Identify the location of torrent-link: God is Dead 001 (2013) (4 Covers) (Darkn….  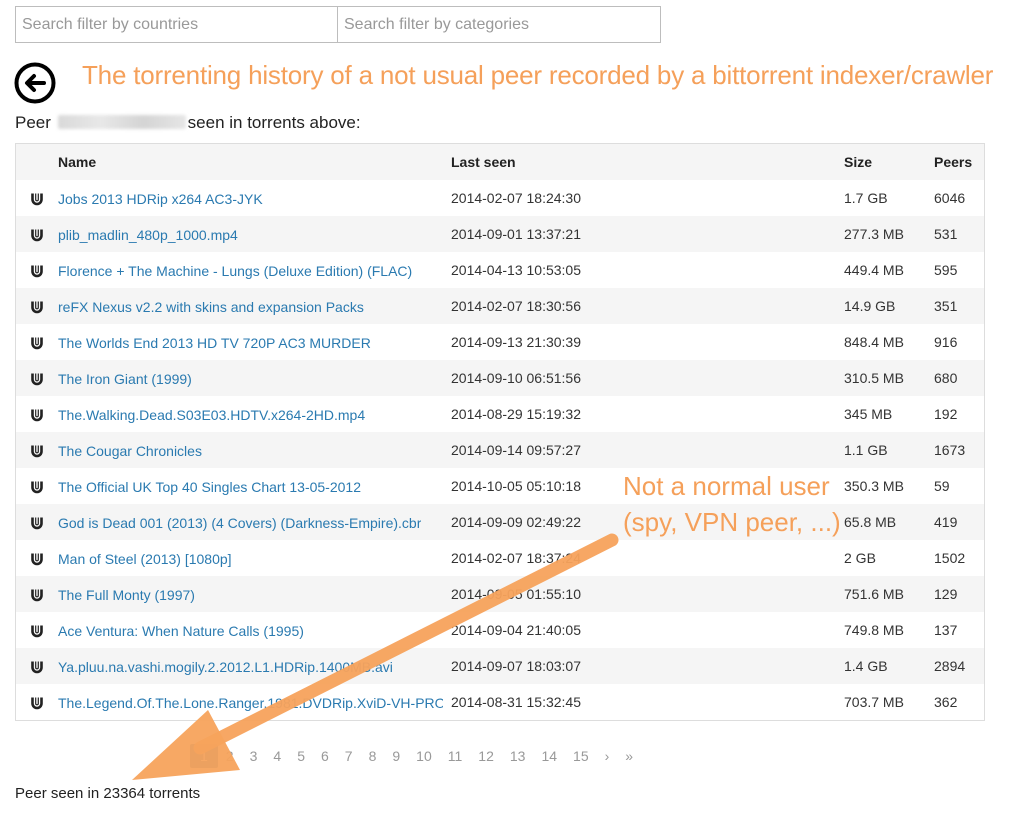
(239, 523).